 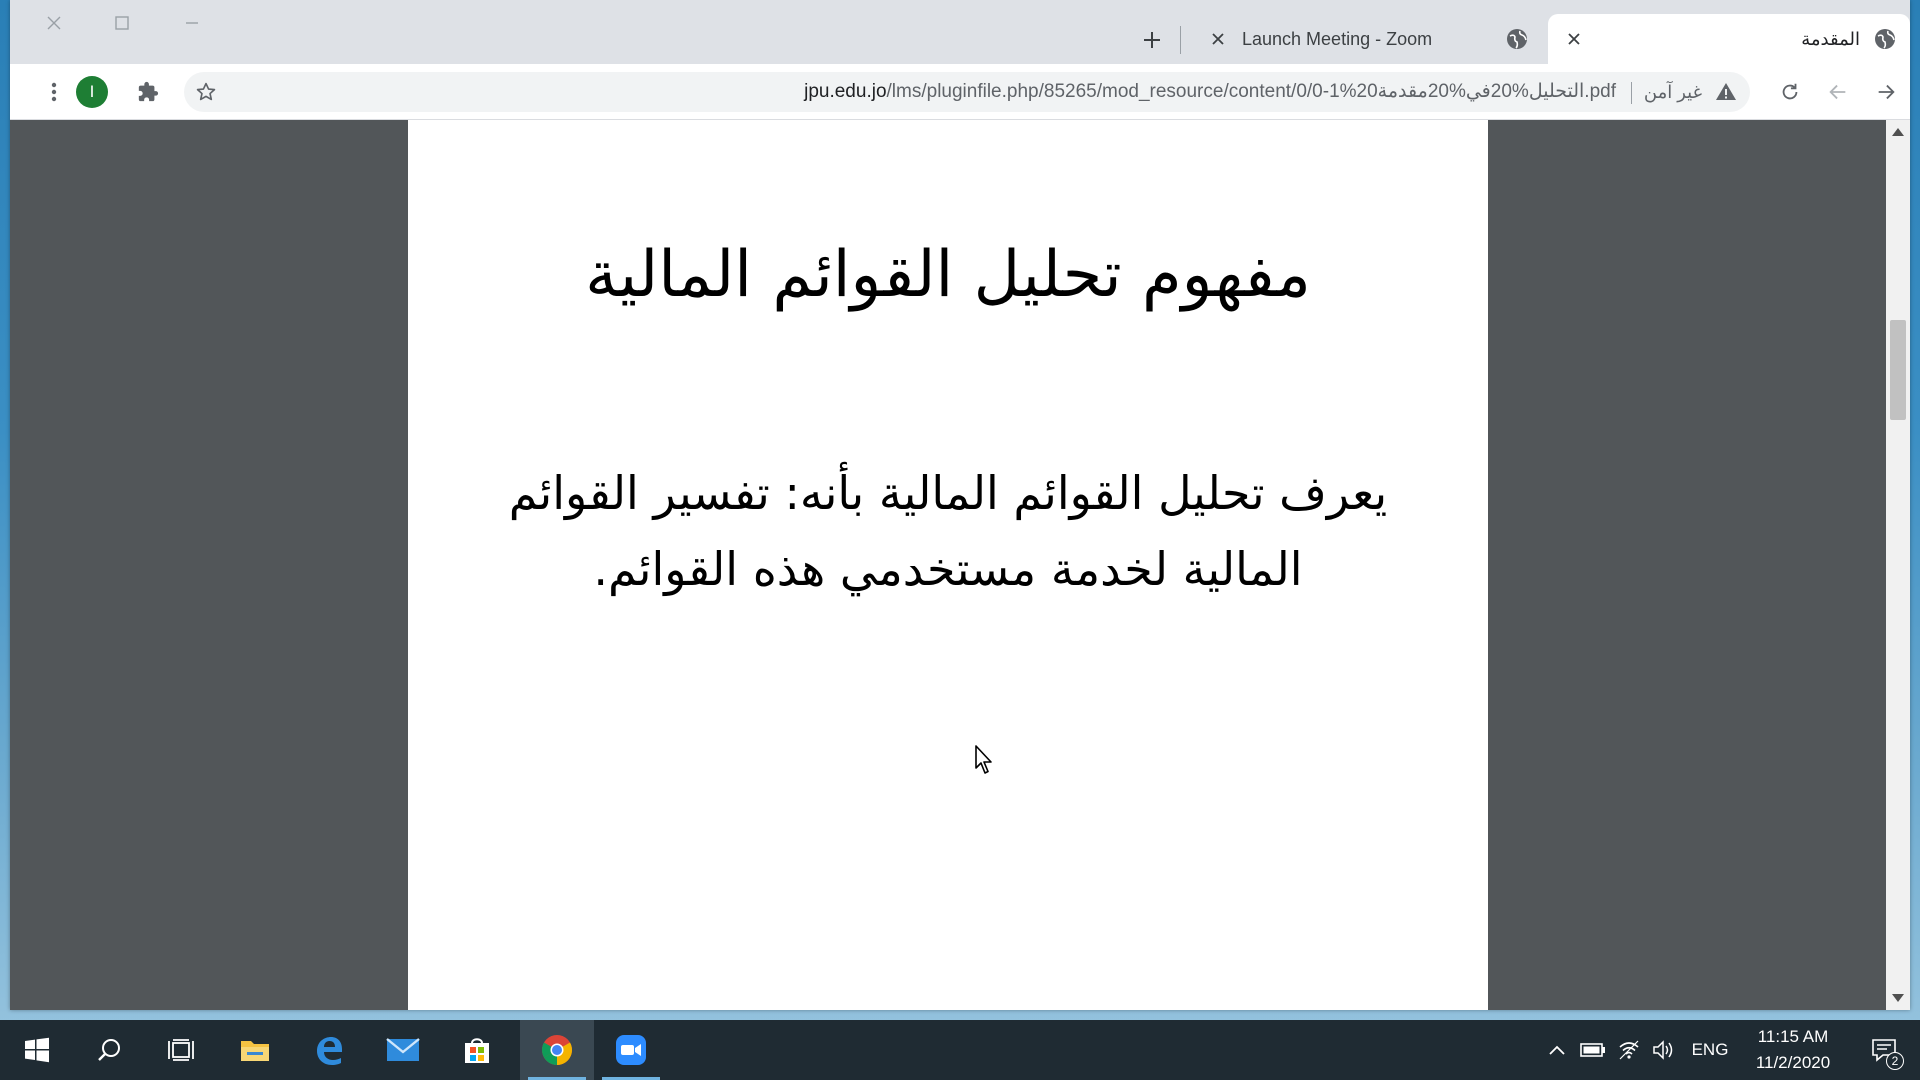 I want to click on url-host: jpu.edu.jo, so click(x=845, y=91).